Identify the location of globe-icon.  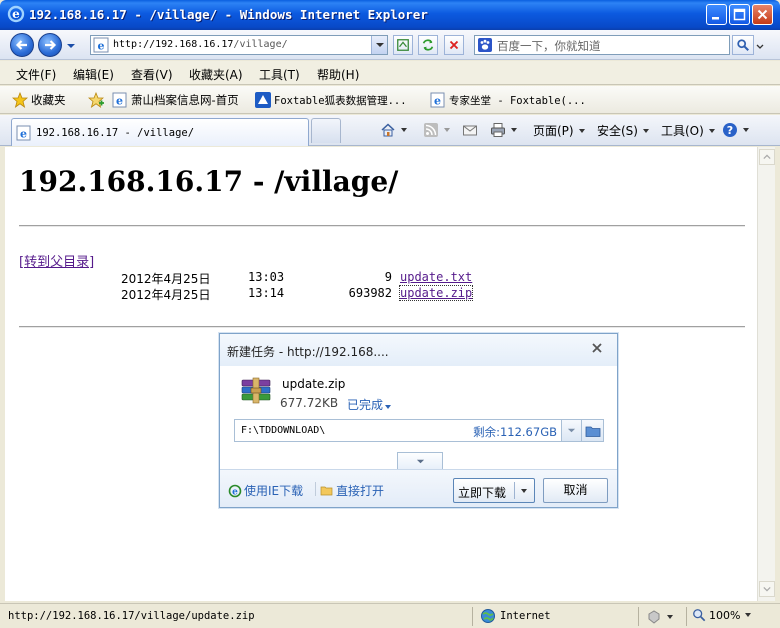
(488, 616).